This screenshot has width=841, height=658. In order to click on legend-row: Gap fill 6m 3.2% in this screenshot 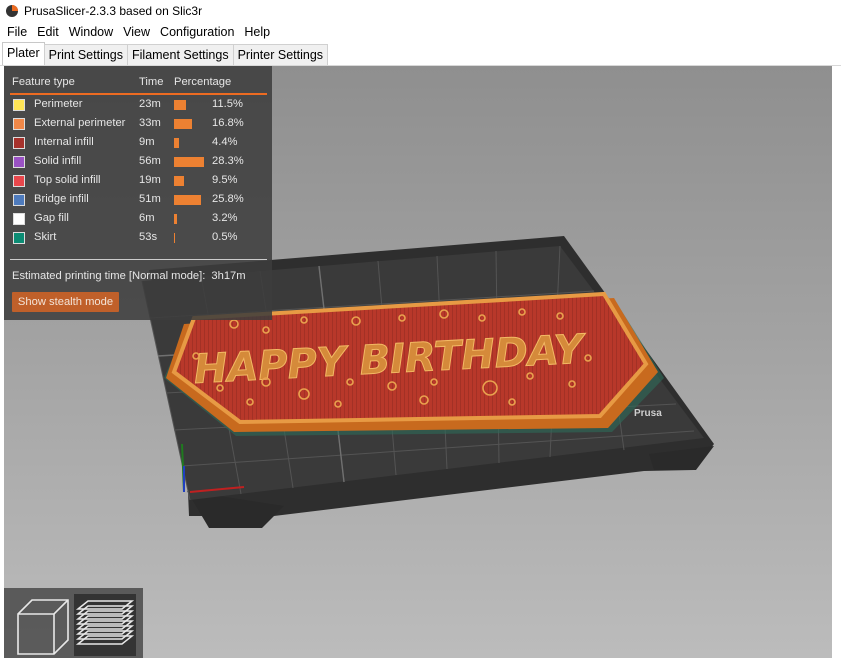, I will do `click(138, 219)`.